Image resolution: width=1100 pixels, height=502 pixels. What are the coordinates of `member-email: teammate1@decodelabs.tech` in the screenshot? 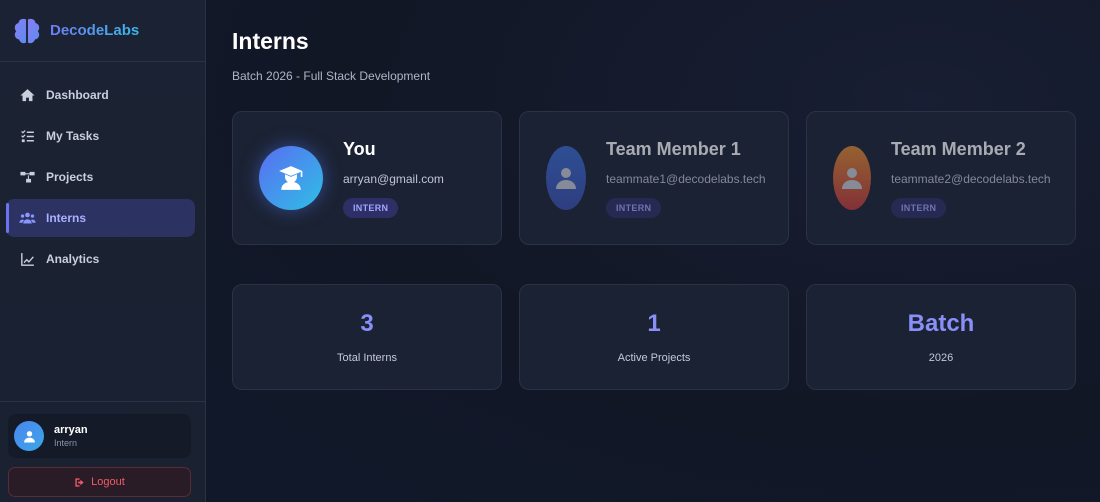 It's located at (686, 178).